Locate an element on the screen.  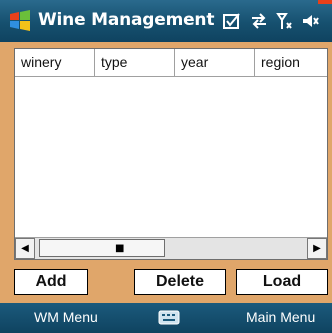
title-bar: Wine Management is located at coordinates (166, 21).